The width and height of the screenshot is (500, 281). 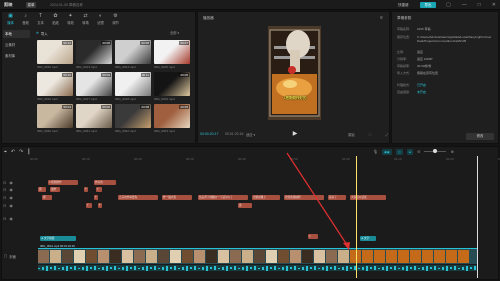 I want to click on sidebar-item: 本地, so click(x=16, y=34).